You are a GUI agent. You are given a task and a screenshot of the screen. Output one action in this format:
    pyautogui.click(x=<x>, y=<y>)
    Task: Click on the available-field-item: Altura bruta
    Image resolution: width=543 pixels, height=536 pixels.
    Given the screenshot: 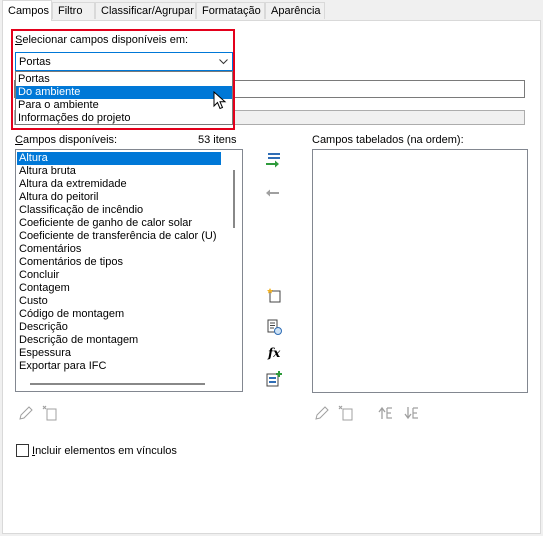 What is the action you would take?
    pyautogui.click(x=119, y=171)
    